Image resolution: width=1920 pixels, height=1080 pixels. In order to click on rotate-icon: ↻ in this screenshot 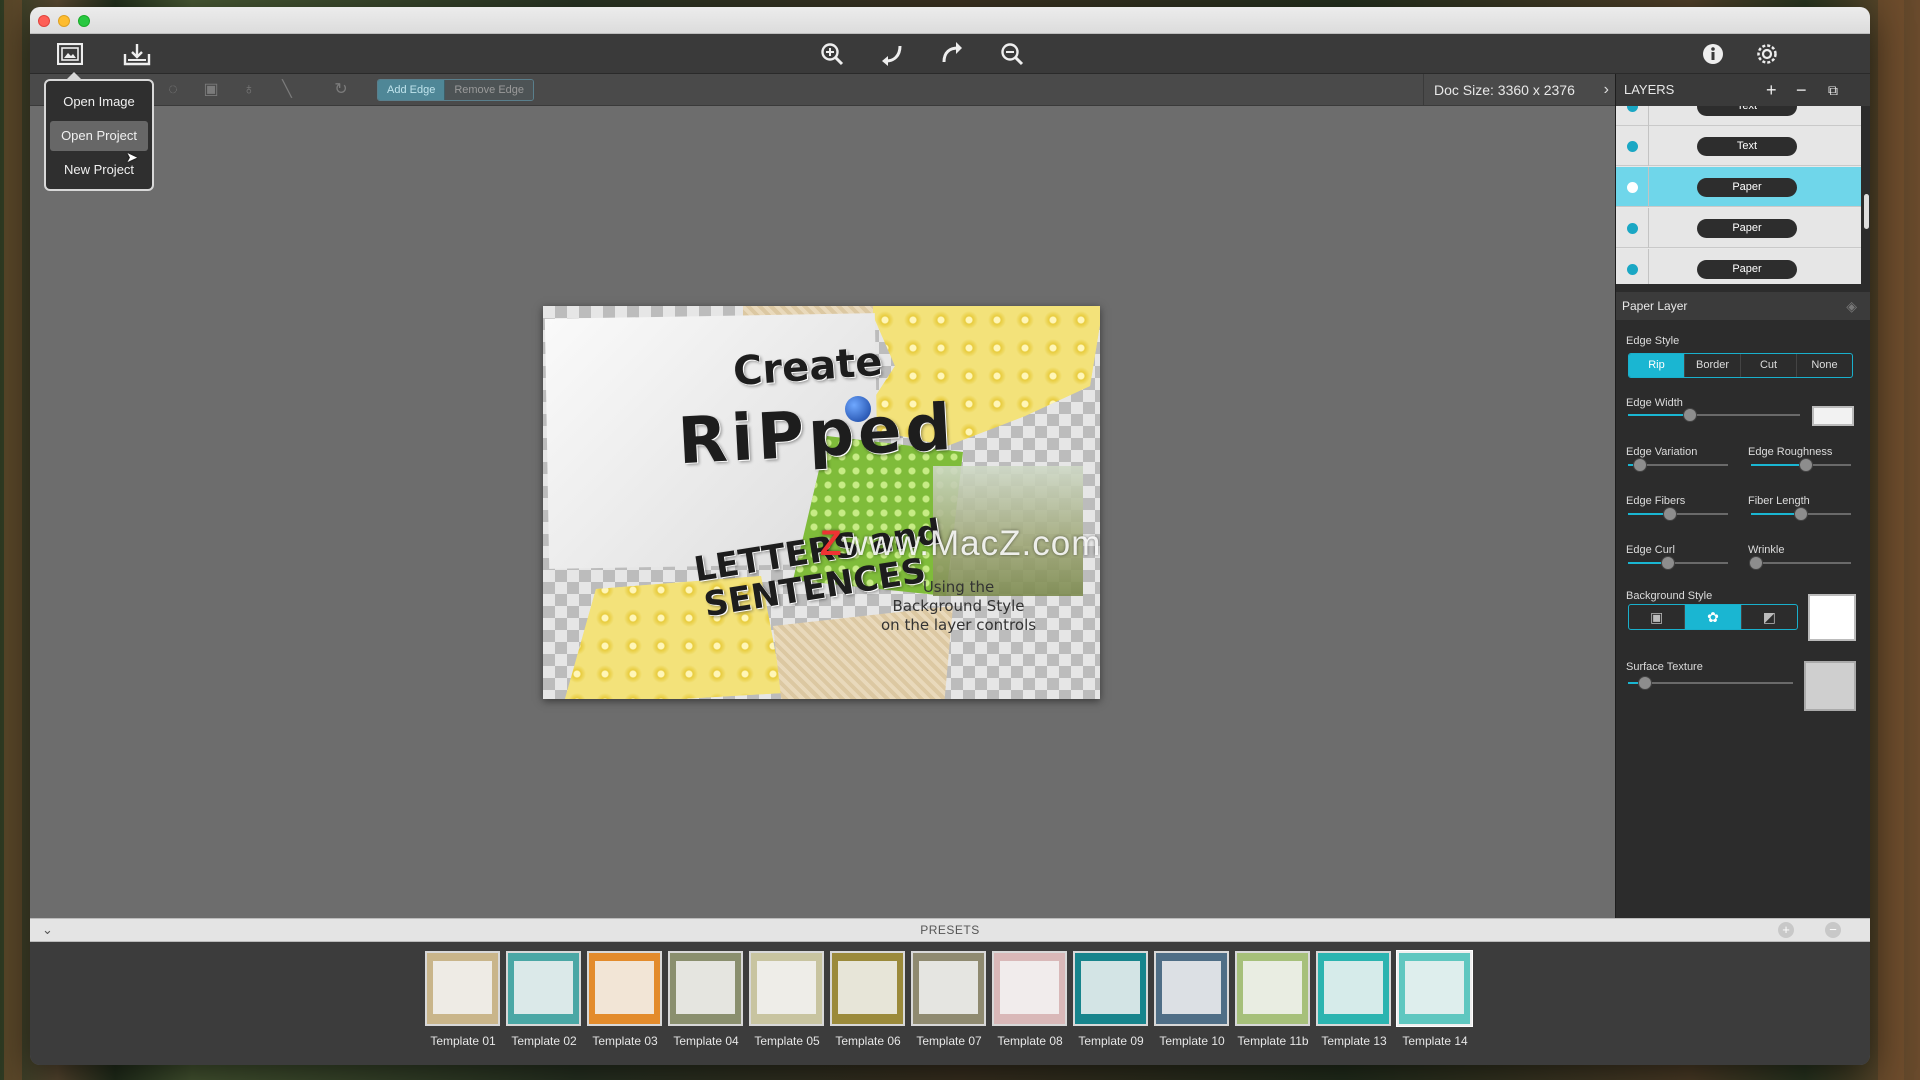, I will do `click(341, 90)`.